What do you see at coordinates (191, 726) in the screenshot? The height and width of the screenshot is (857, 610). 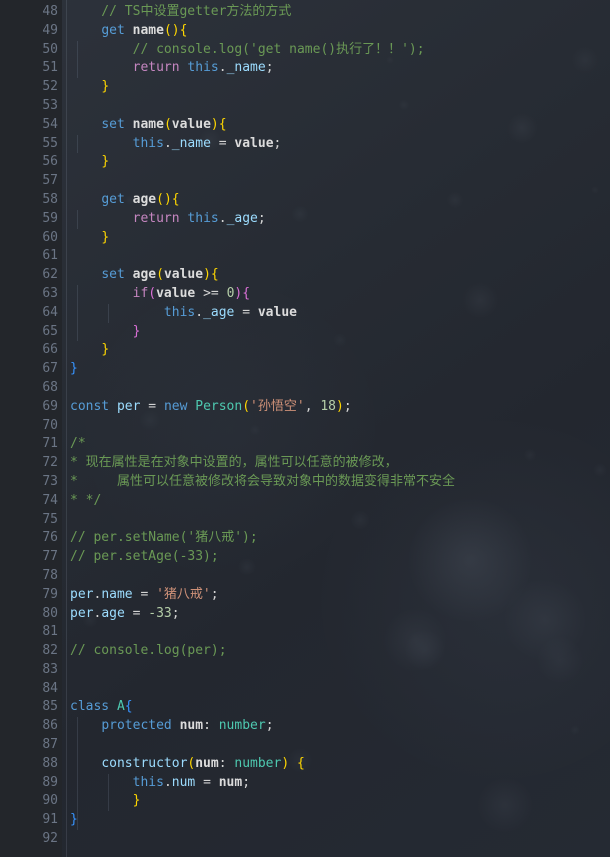 I see `code-token: num` at bounding box center [191, 726].